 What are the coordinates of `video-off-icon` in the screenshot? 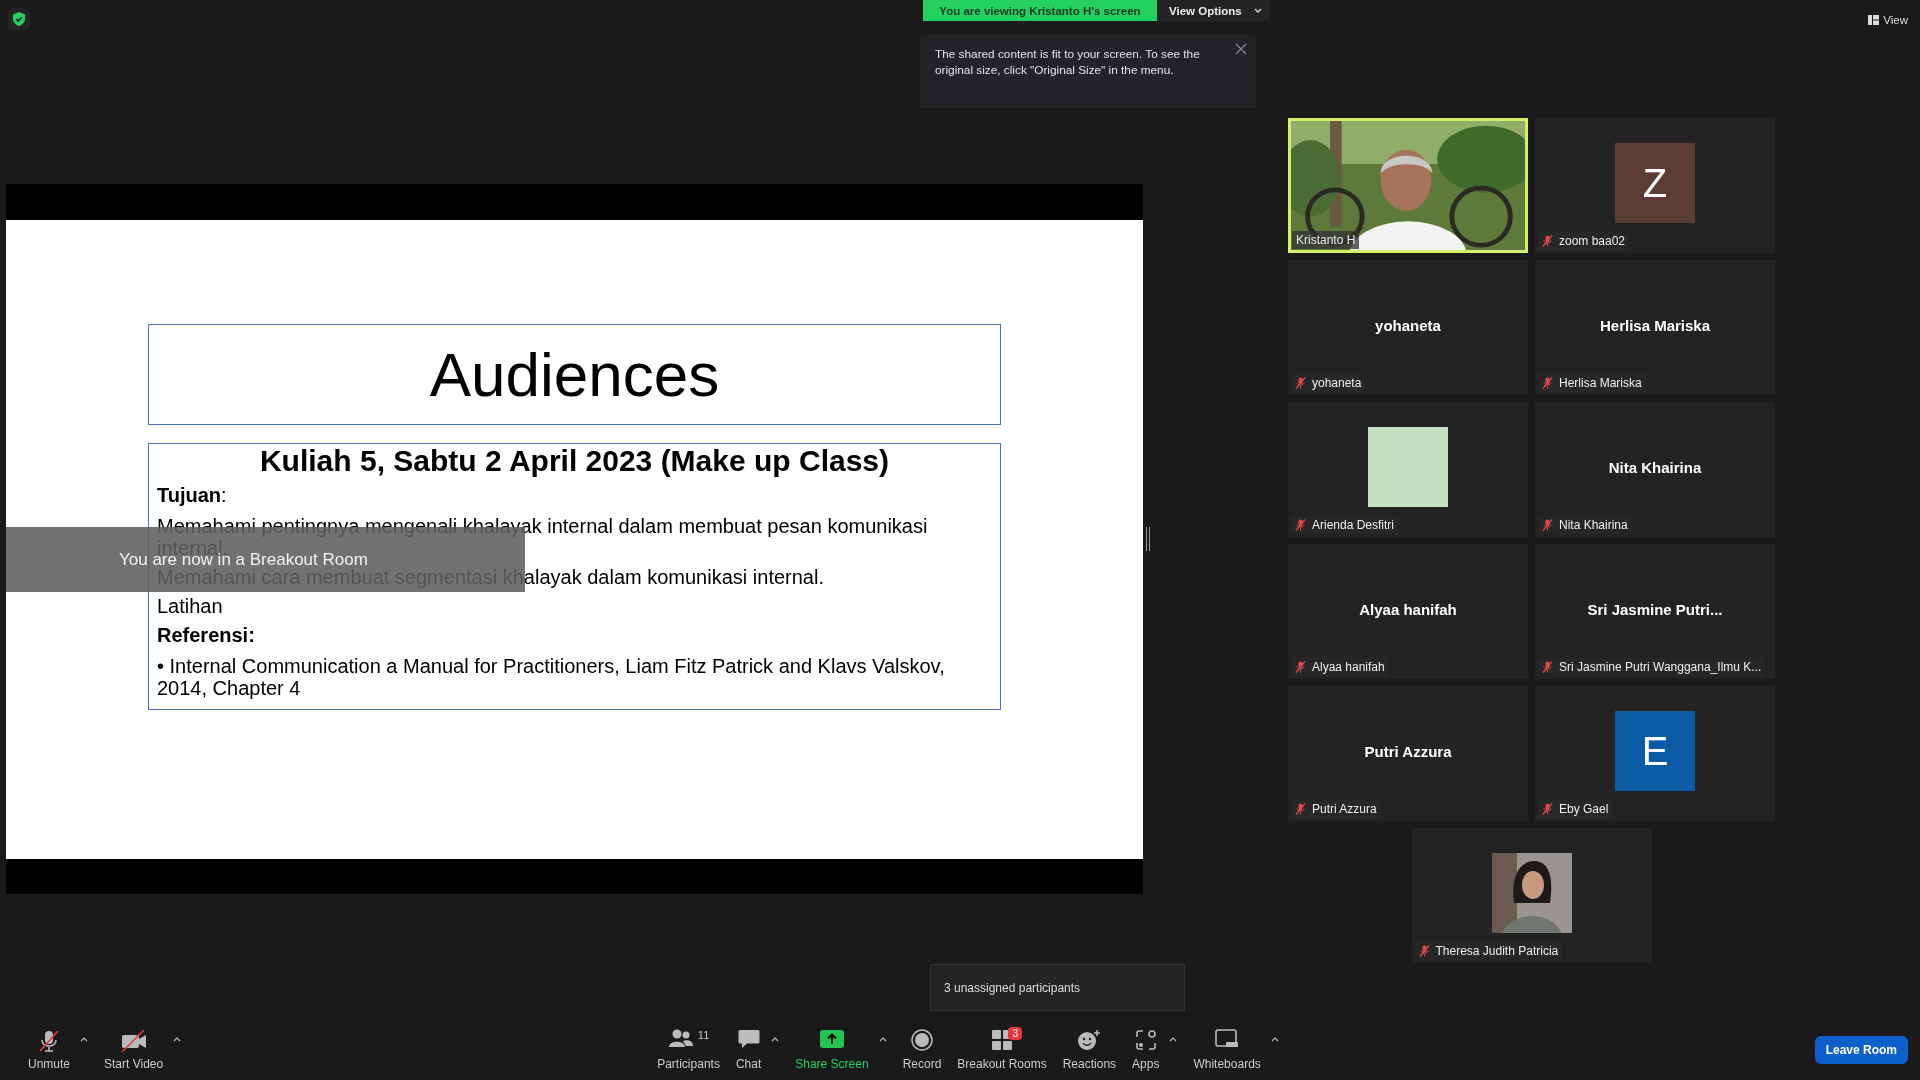 It's located at (133, 1041).